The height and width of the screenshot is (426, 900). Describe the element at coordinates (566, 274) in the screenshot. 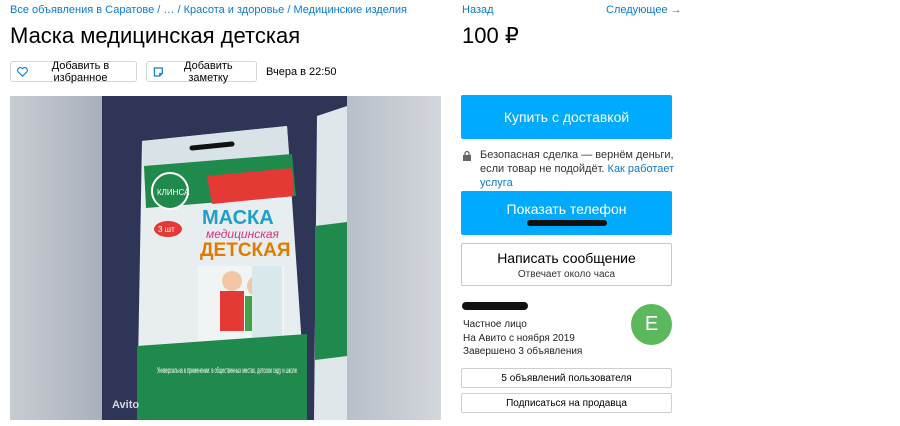

I see `response-time-label: Отвечает около часа` at that location.